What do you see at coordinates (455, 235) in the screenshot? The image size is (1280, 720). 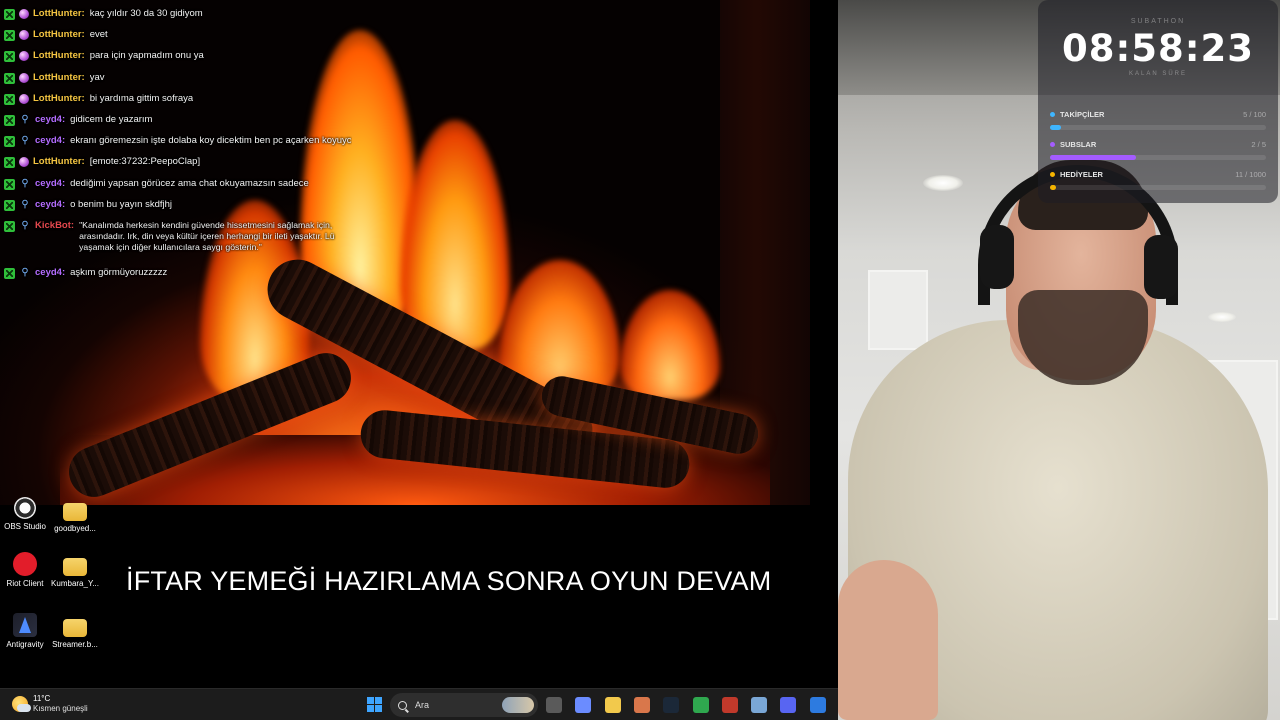 I see `flame` at bounding box center [455, 235].